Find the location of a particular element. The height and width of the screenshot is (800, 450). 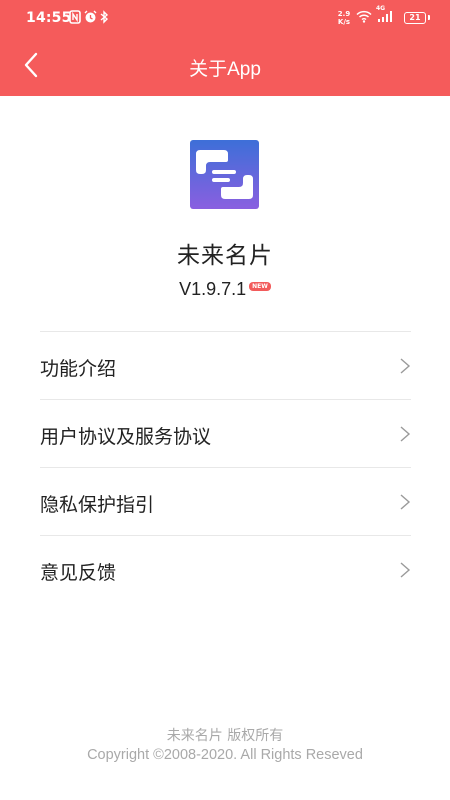

top-bar: 14:55 2.9 K/s 4G 21 关于App is located at coordinates (225, 48).